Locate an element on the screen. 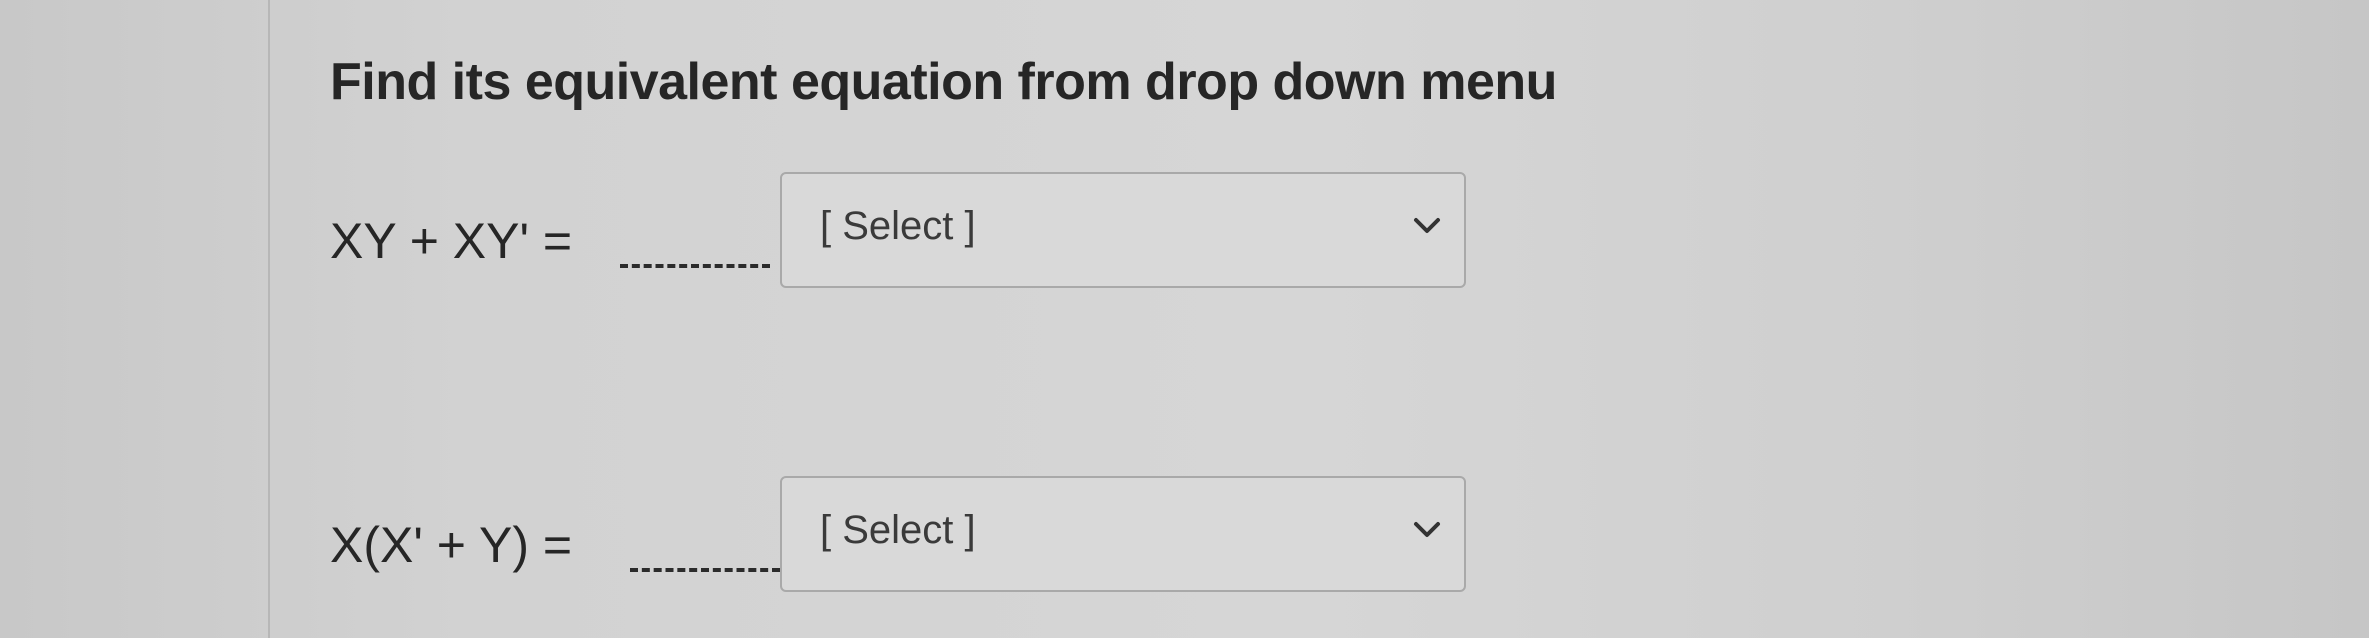  answer-dropdown-2: [ Select ] is located at coordinates (1123, 534).